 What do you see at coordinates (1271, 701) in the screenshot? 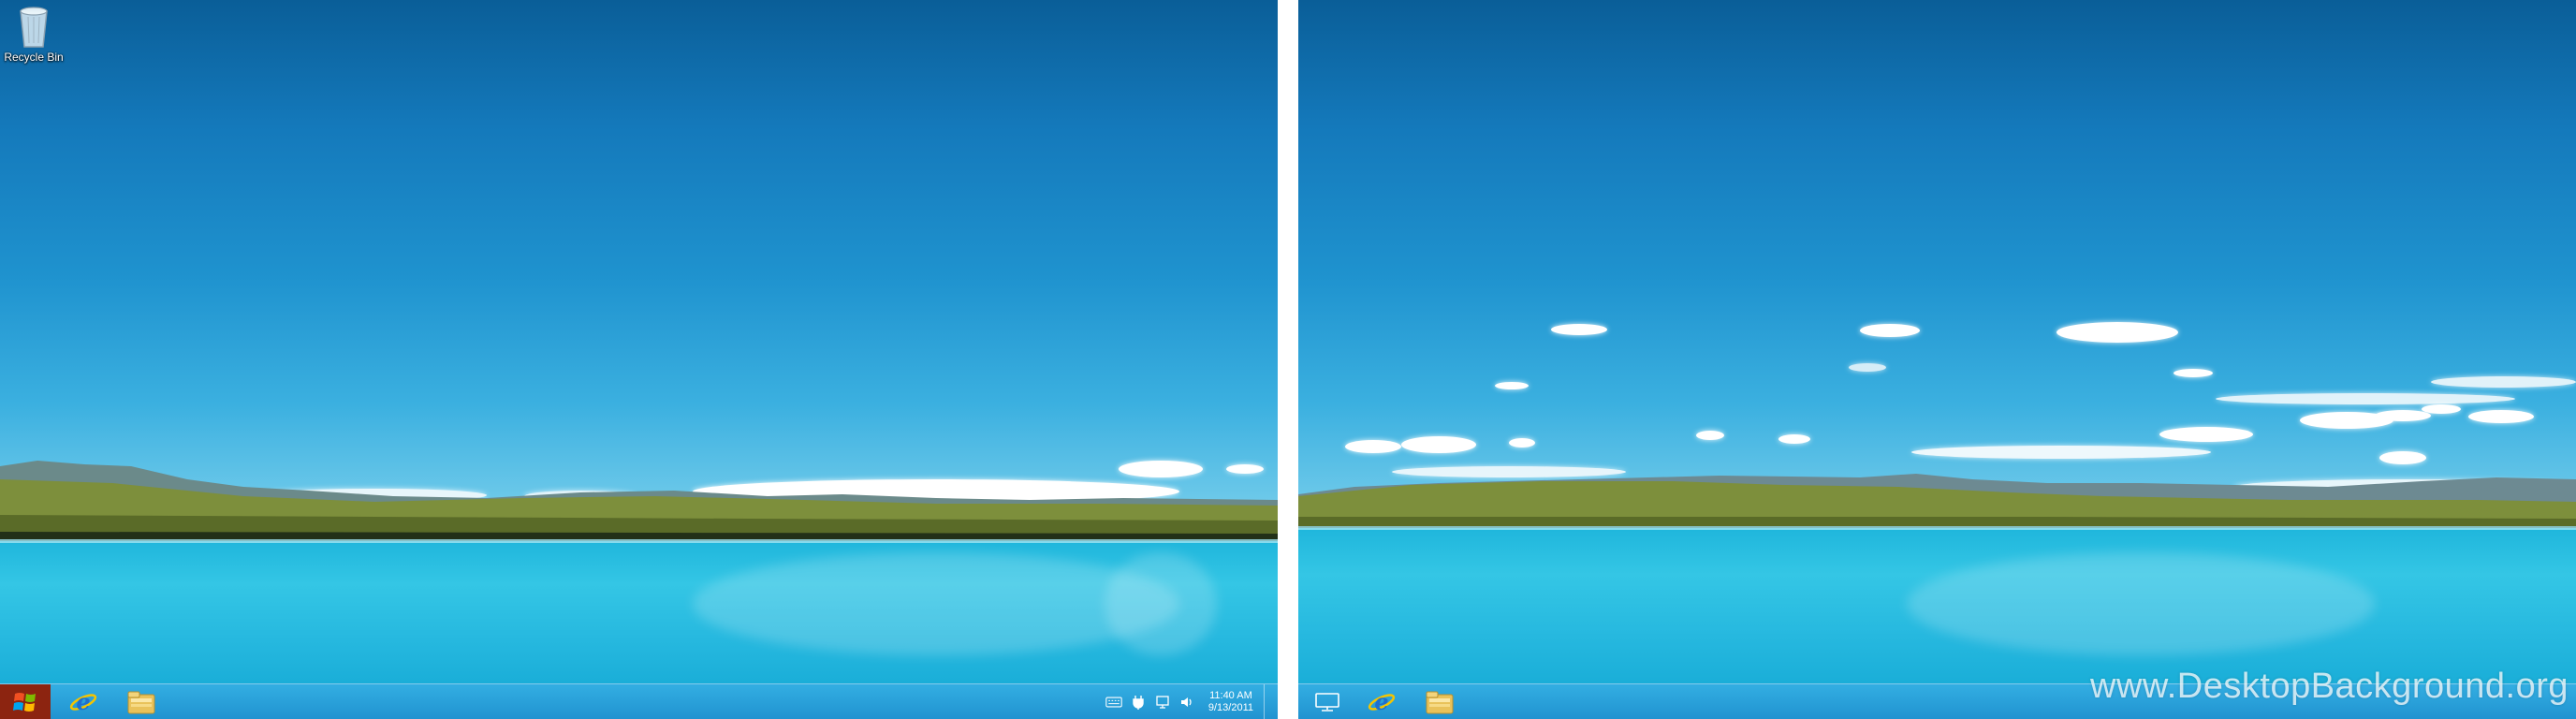
I see `show-desktop-button` at bounding box center [1271, 701].